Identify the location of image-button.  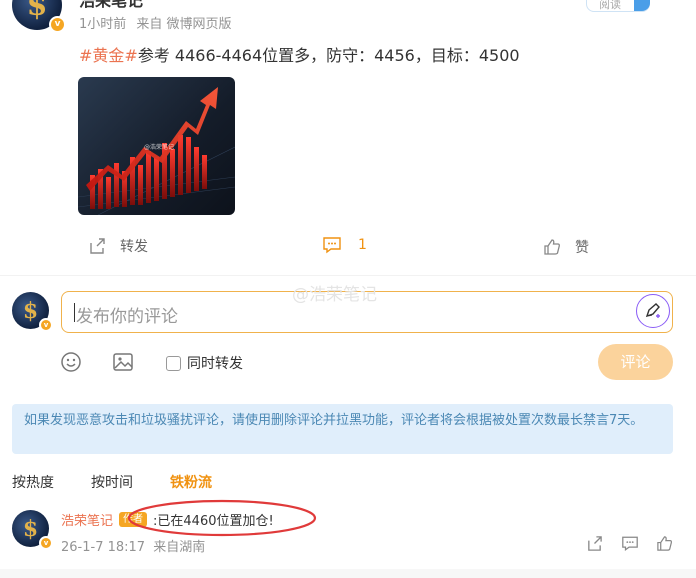
(123, 364).